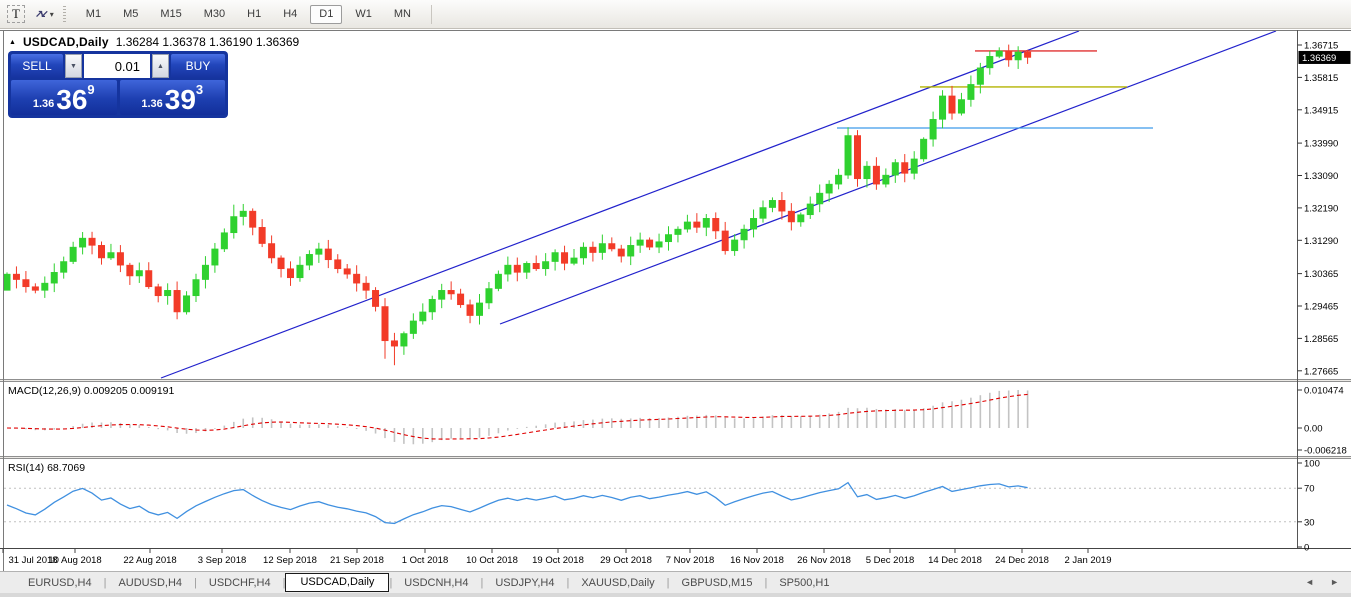 The height and width of the screenshot is (597, 1351). I want to click on tab-eurusd-h4: EURUSD,H4, so click(60, 583).